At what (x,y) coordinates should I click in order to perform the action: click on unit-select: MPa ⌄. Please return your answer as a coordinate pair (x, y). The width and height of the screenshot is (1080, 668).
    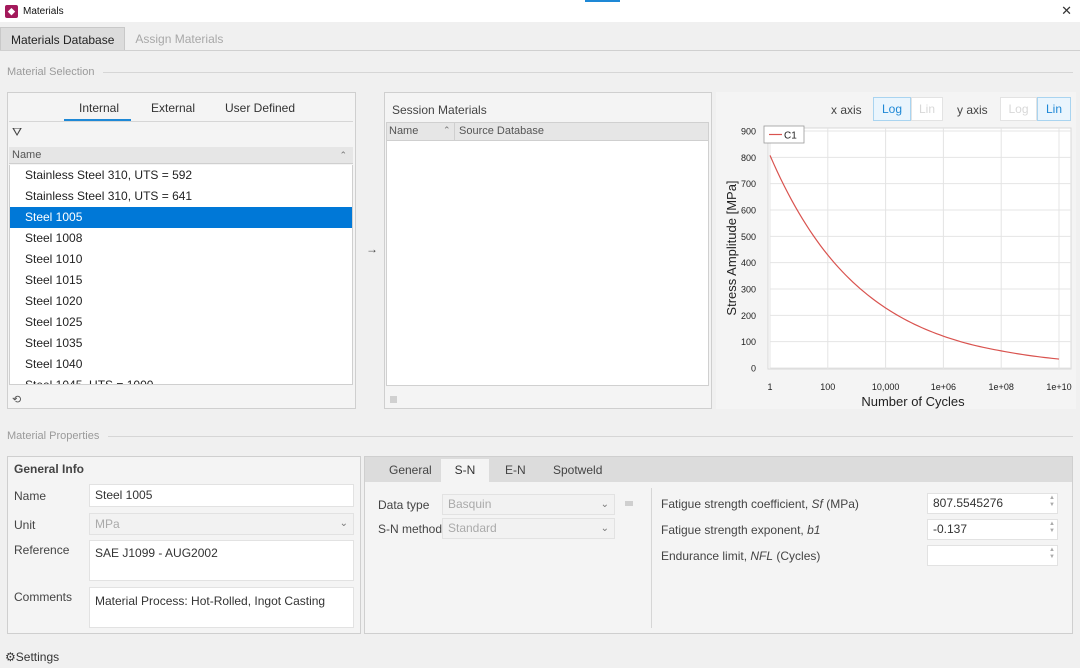
    Looking at the image, I should click on (221, 524).